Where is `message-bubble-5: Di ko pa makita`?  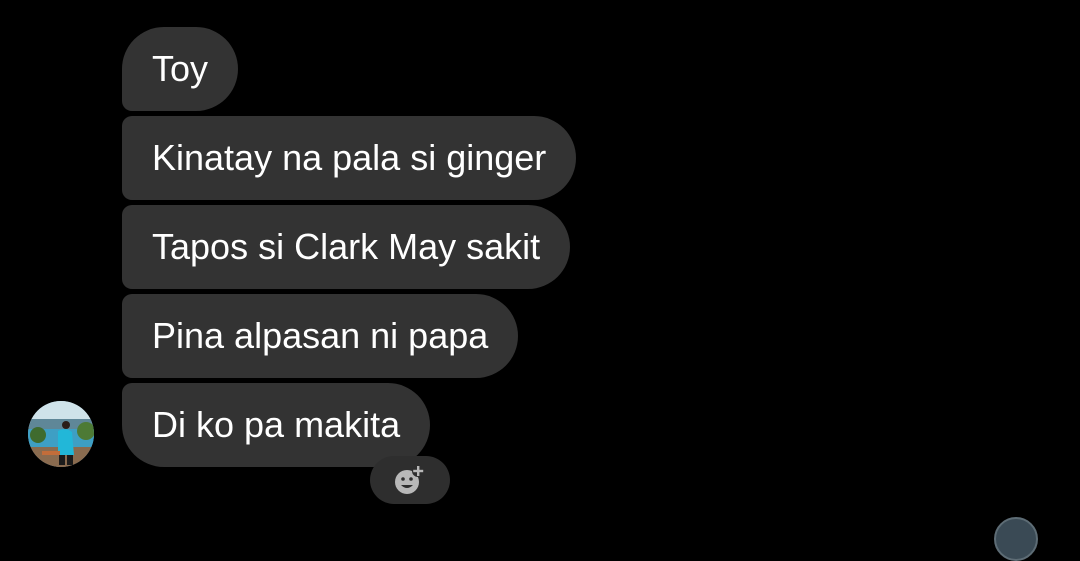 message-bubble-5: Di ko pa makita is located at coordinates (276, 425).